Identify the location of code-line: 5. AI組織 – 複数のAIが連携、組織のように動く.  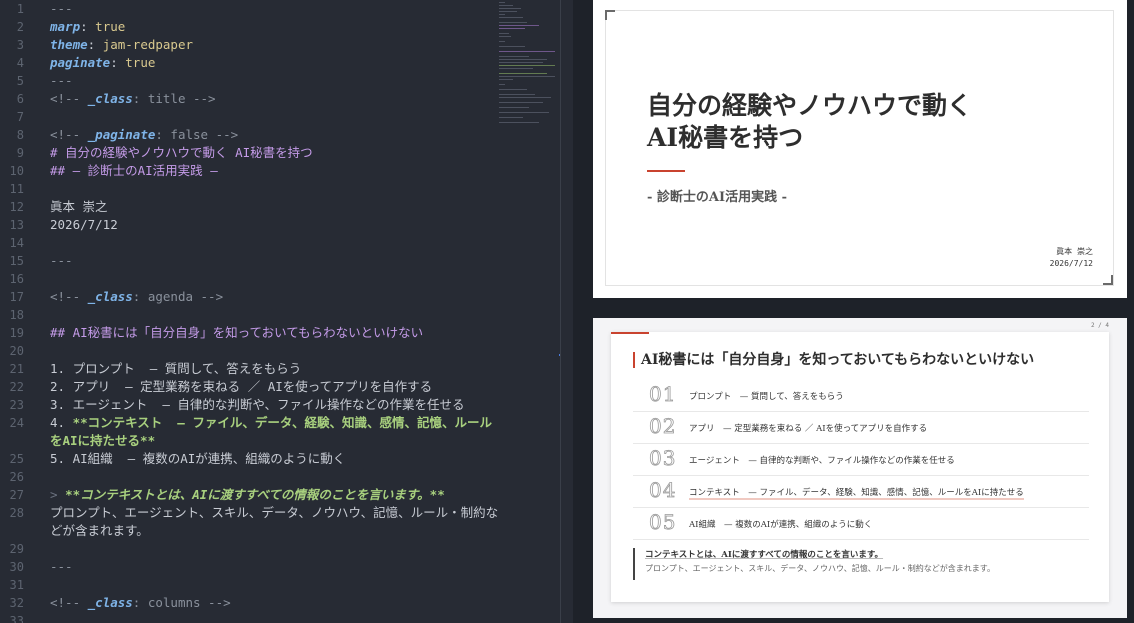
(198, 458).